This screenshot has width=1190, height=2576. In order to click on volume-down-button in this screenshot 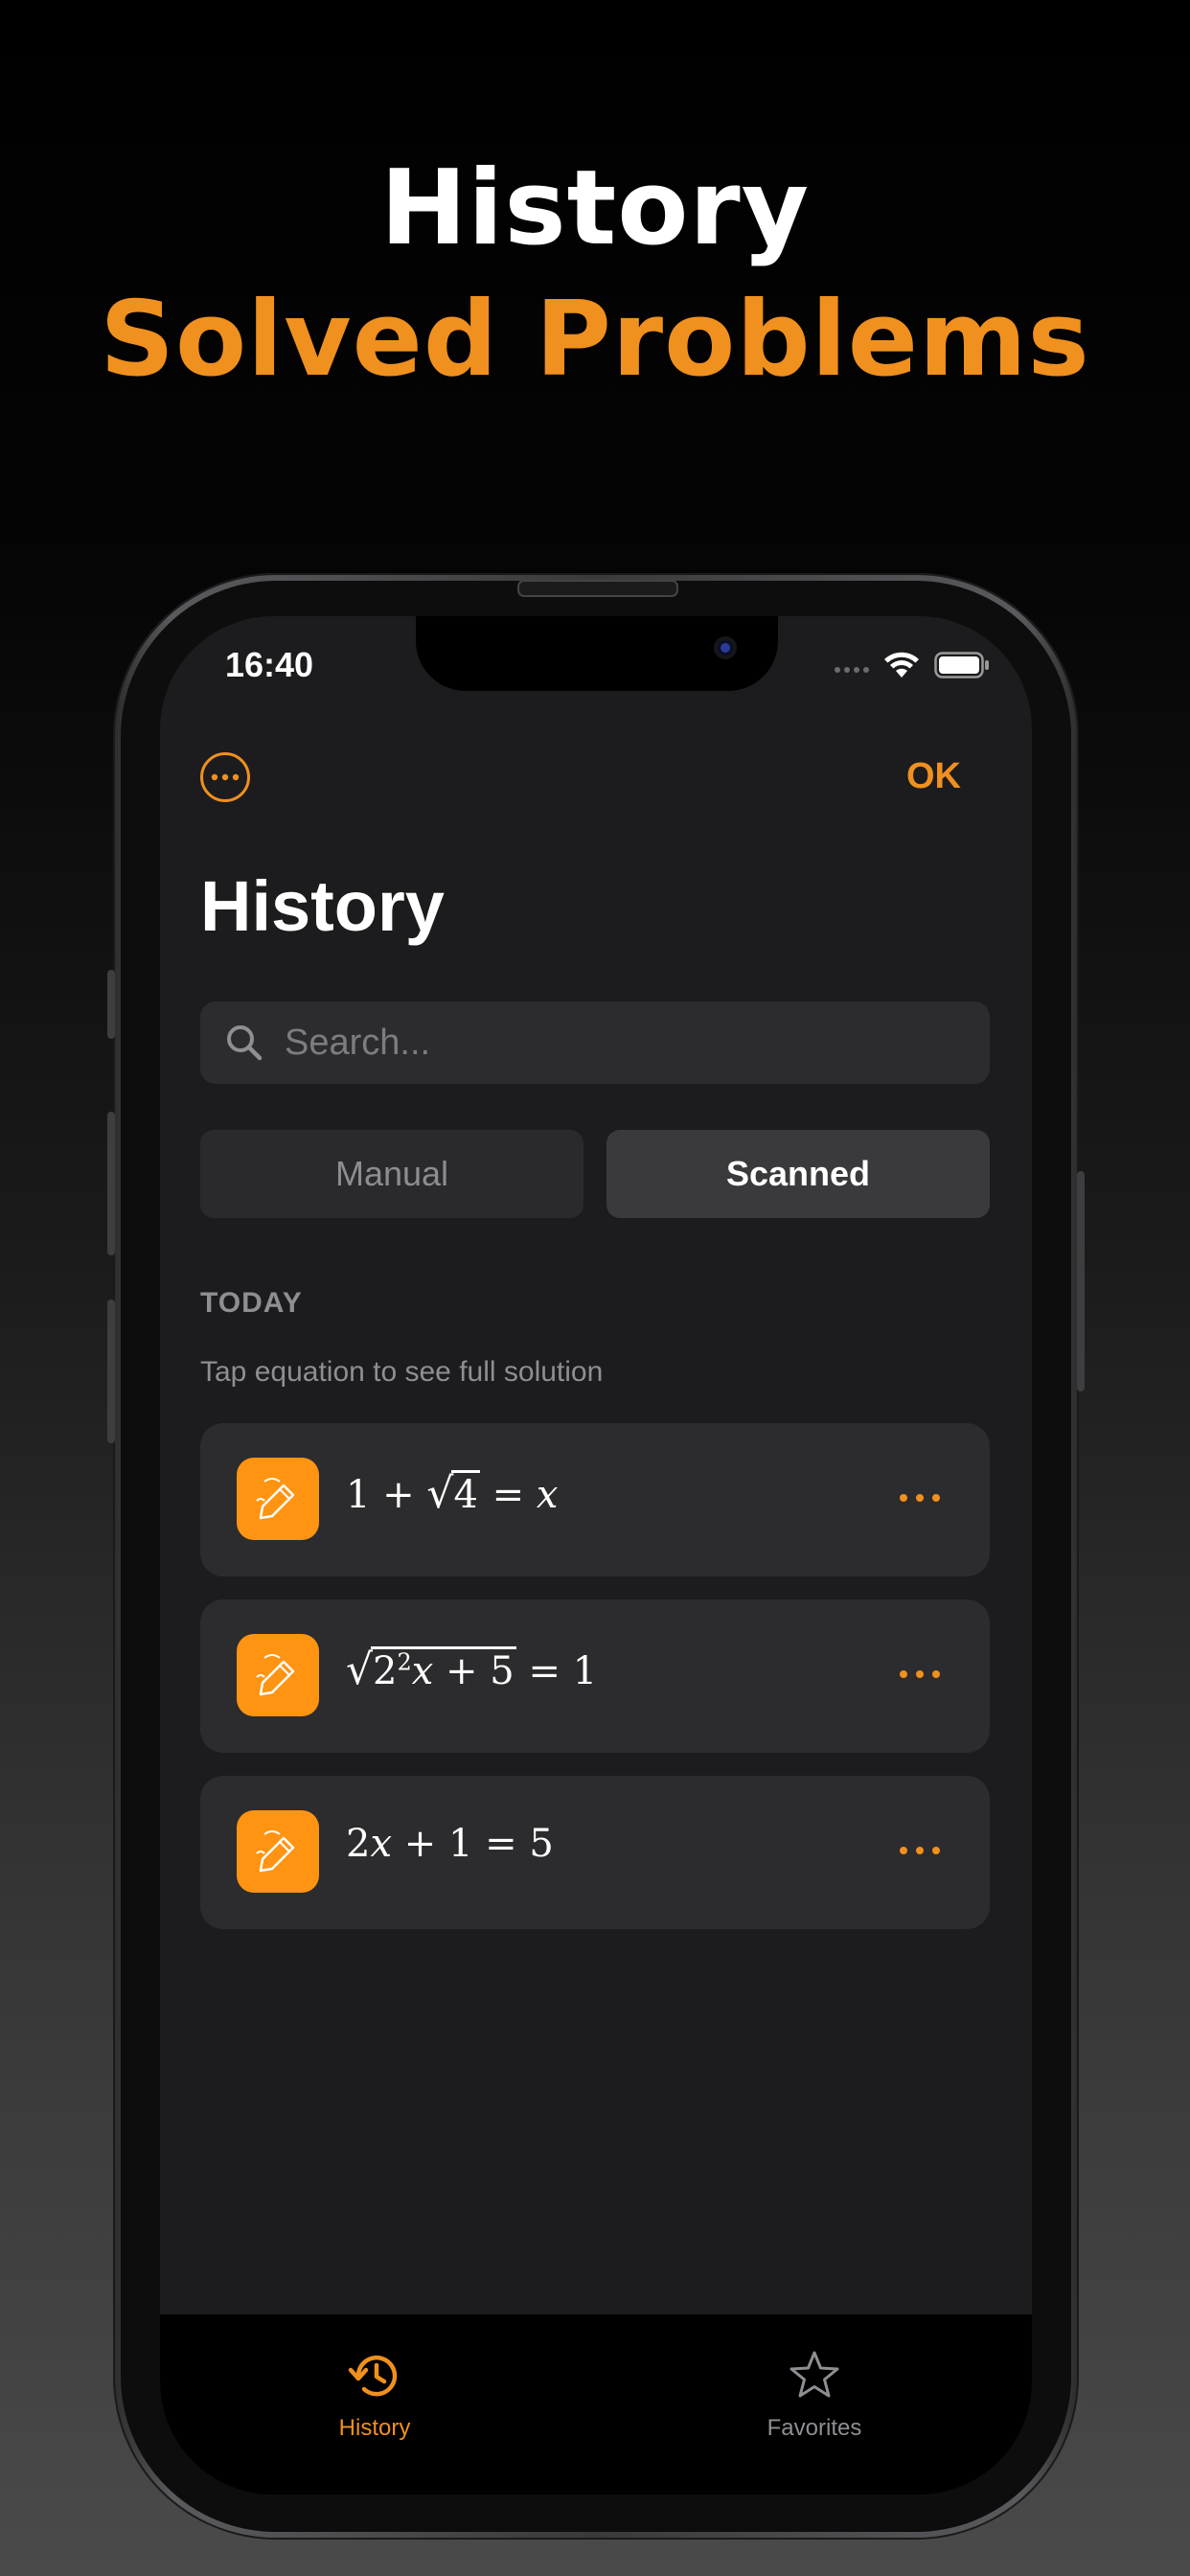, I will do `click(111, 1371)`.